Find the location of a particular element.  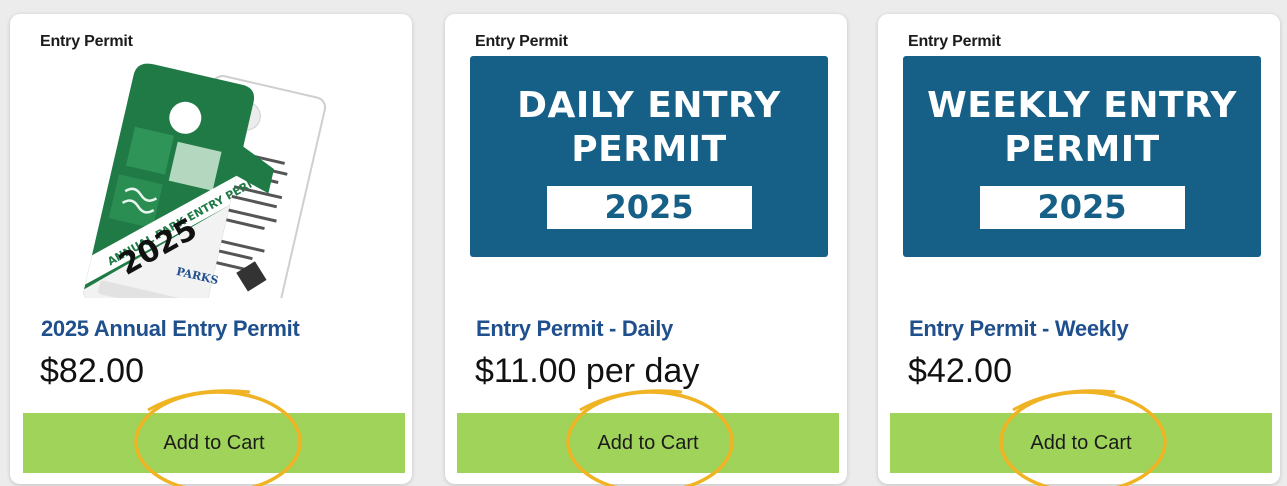

weekly-permit-banner-image: WEEKLY ENTRY PERMIT 2025 is located at coordinates (1082, 156).